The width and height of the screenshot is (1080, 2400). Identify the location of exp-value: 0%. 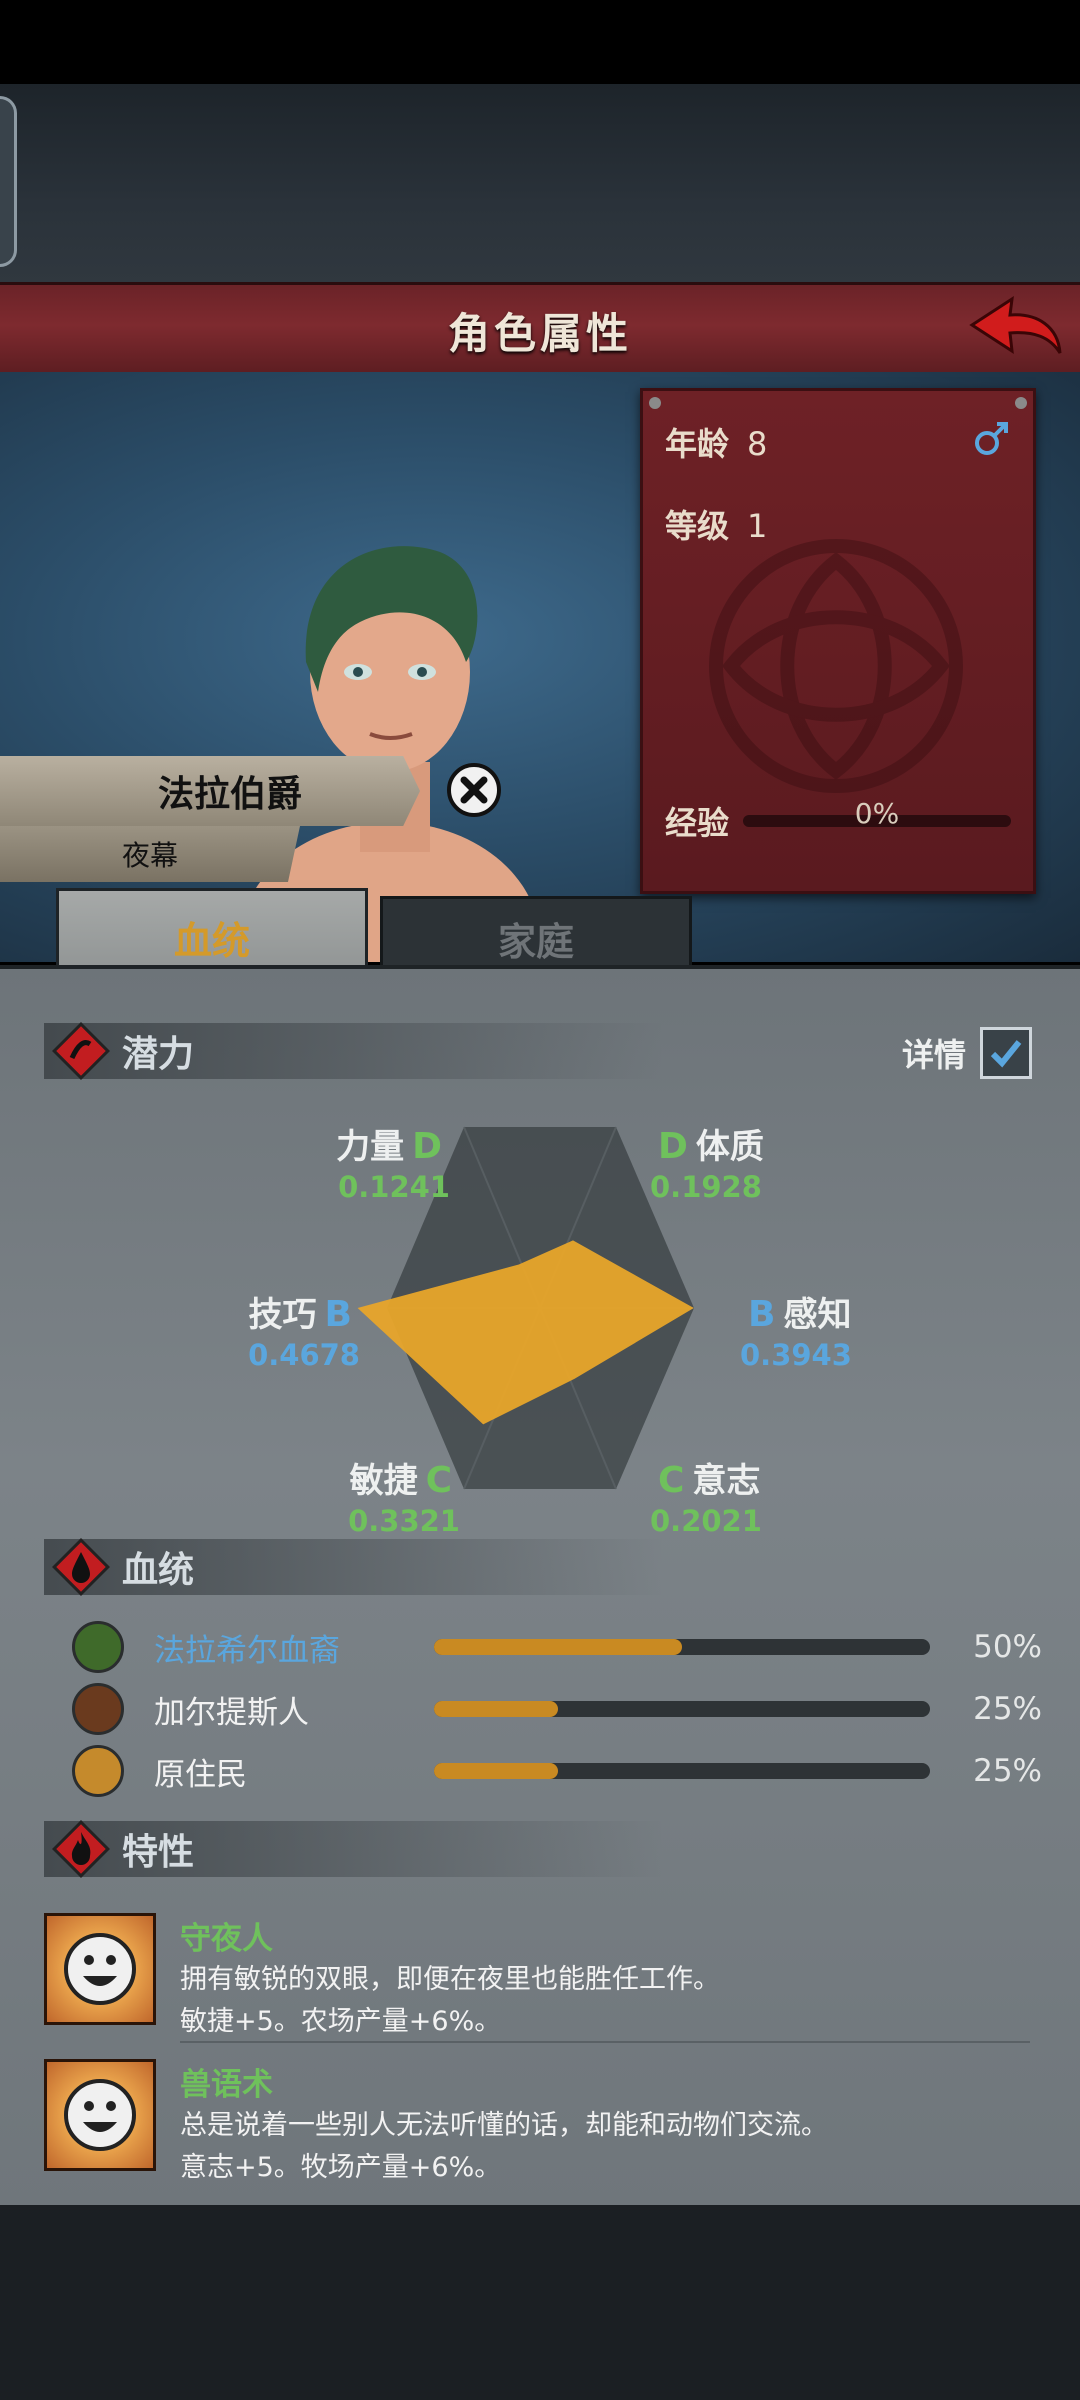
(877, 813).